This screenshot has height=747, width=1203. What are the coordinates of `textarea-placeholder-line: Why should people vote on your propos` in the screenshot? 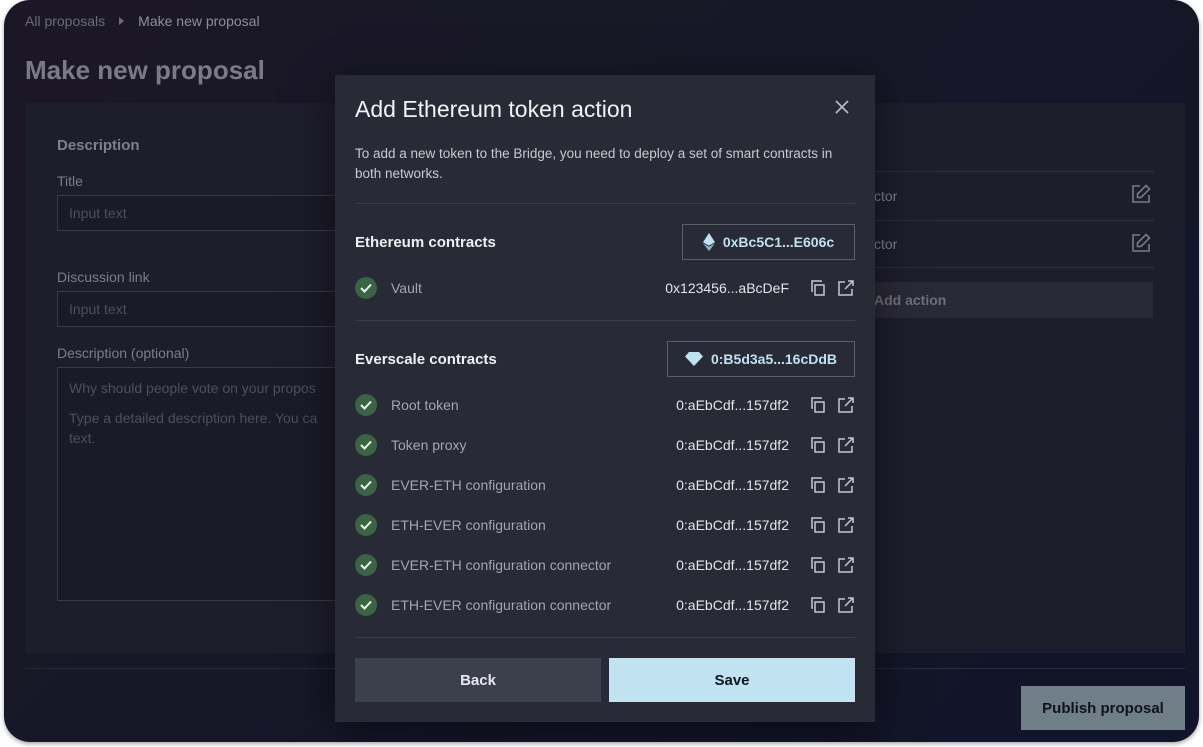 It's located at (192, 388).